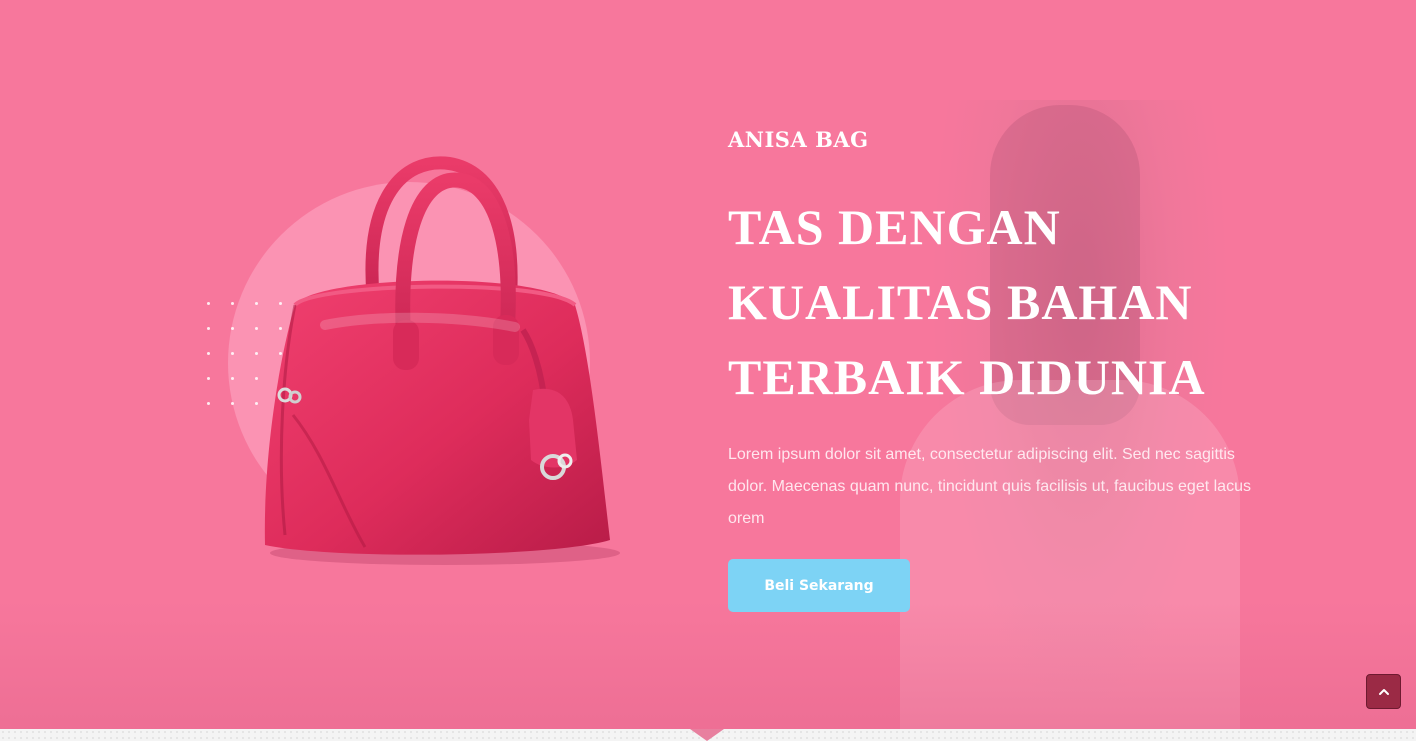 This screenshot has width=1416, height=741. What do you see at coordinates (798, 139) in the screenshot?
I see `brand-name: ANISA BAG` at bounding box center [798, 139].